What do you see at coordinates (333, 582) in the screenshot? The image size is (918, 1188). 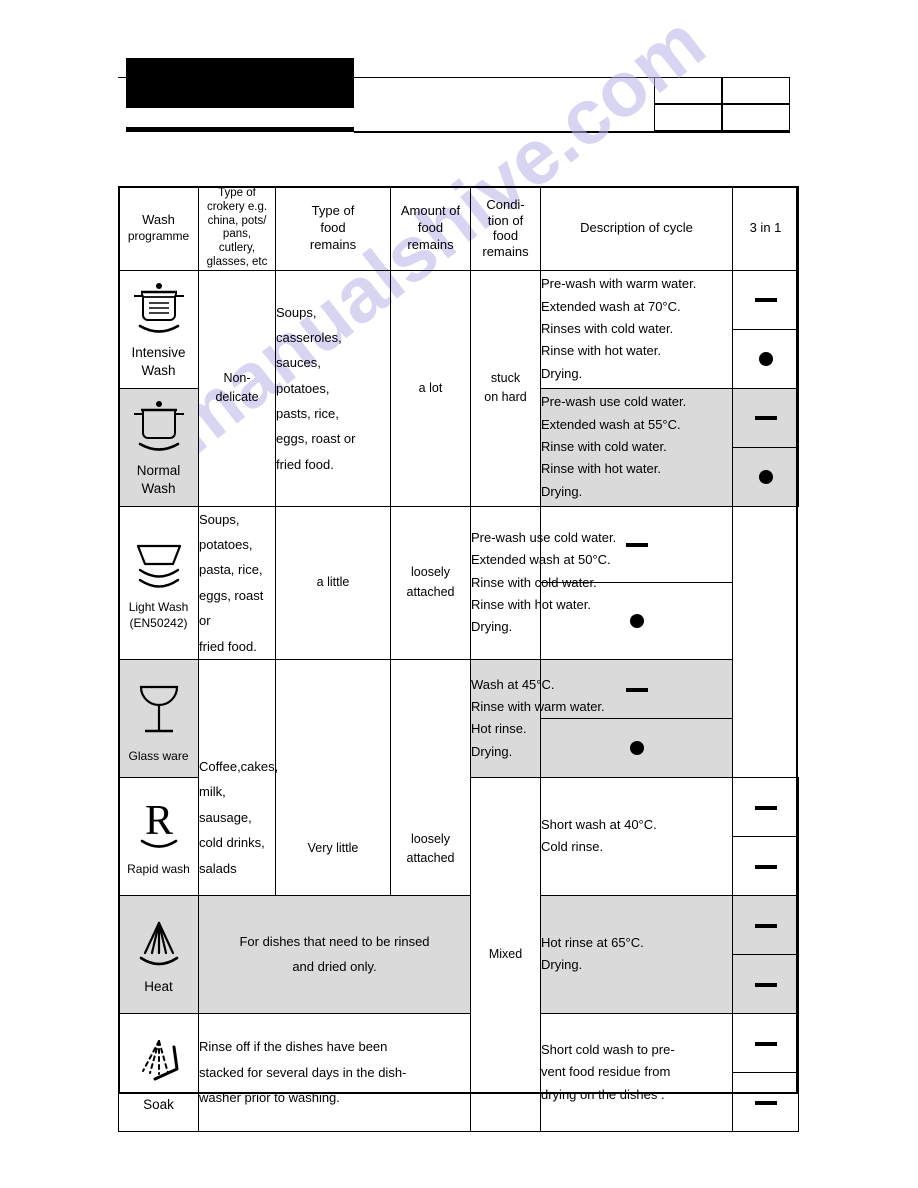 I see `amount-light: a little` at bounding box center [333, 582].